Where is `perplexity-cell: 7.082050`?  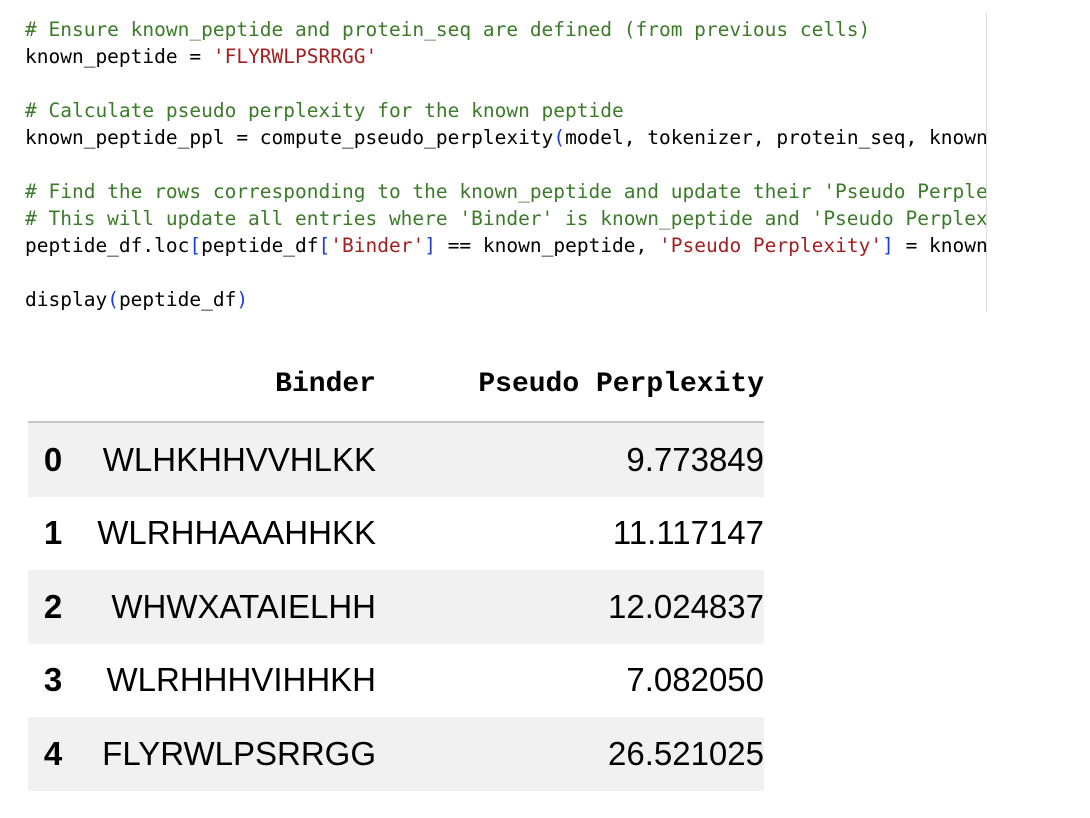 perplexity-cell: 7.082050 is located at coordinates (695, 680).